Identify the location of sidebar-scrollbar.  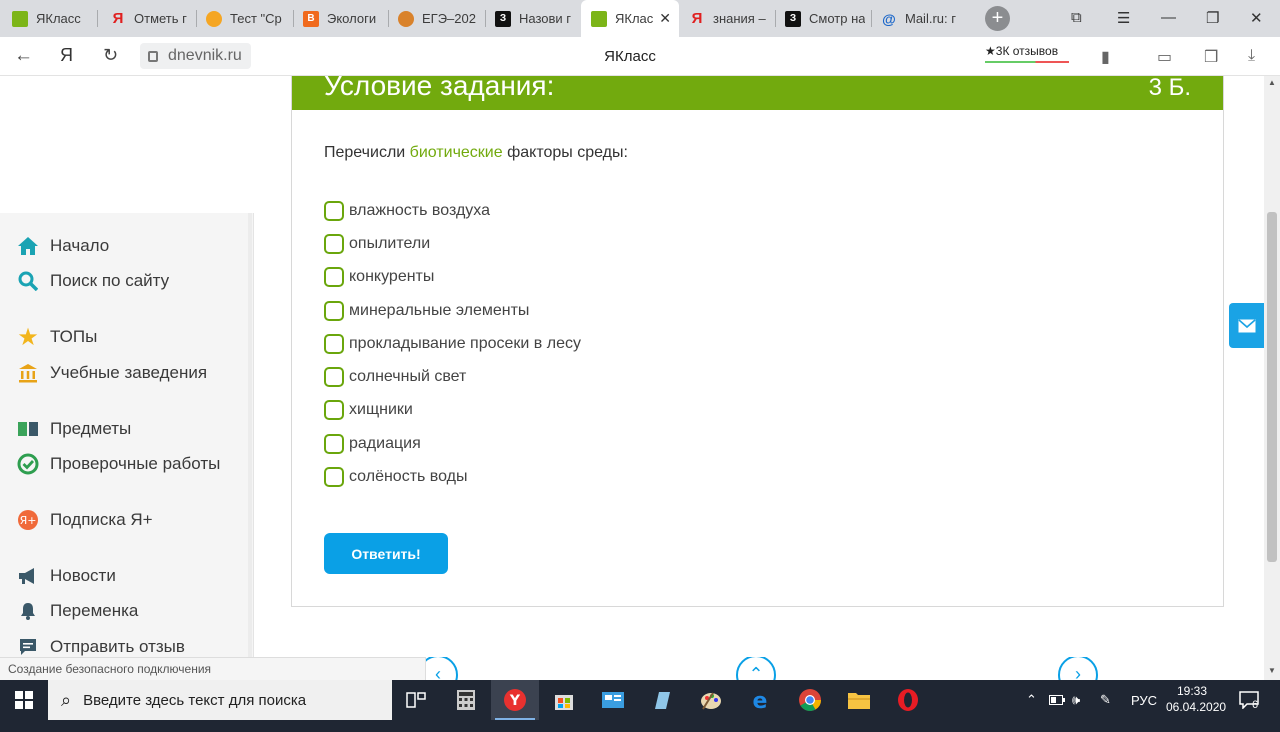
(250, 435).